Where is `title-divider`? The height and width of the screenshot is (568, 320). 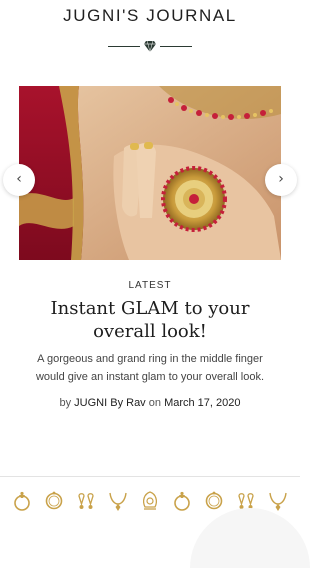
title-divider is located at coordinates (150, 46).